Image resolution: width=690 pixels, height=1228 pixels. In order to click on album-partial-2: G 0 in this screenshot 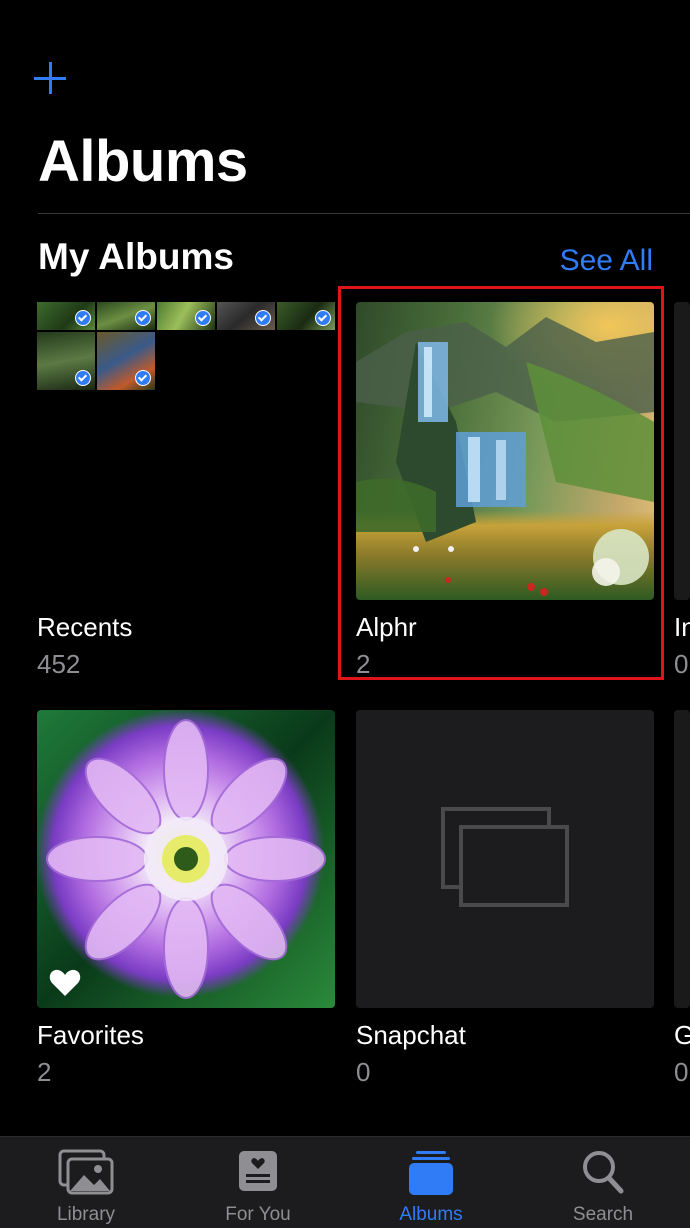, I will do `click(682, 900)`.